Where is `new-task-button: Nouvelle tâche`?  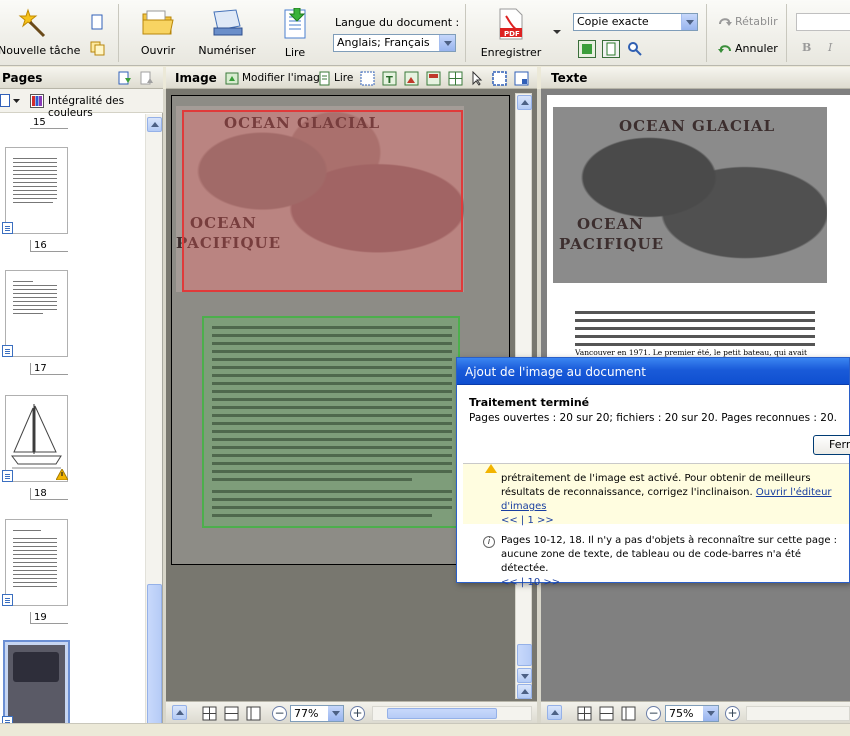
new-task-button: Nouvelle tâche is located at coordinates (40, 32).